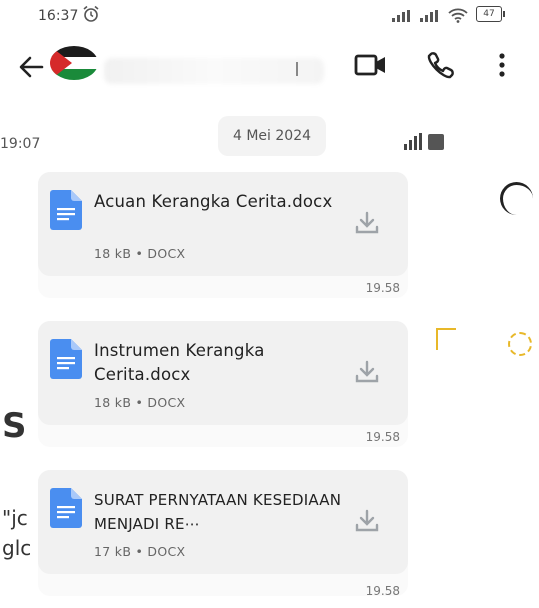  I want to click on chat-header, so click(269, 70).